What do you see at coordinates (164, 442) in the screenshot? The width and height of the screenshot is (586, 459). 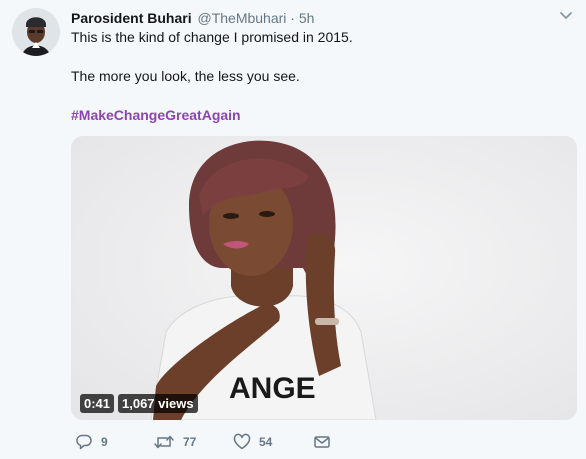 I see `retweet-icon` at bounding box center [164, 442].